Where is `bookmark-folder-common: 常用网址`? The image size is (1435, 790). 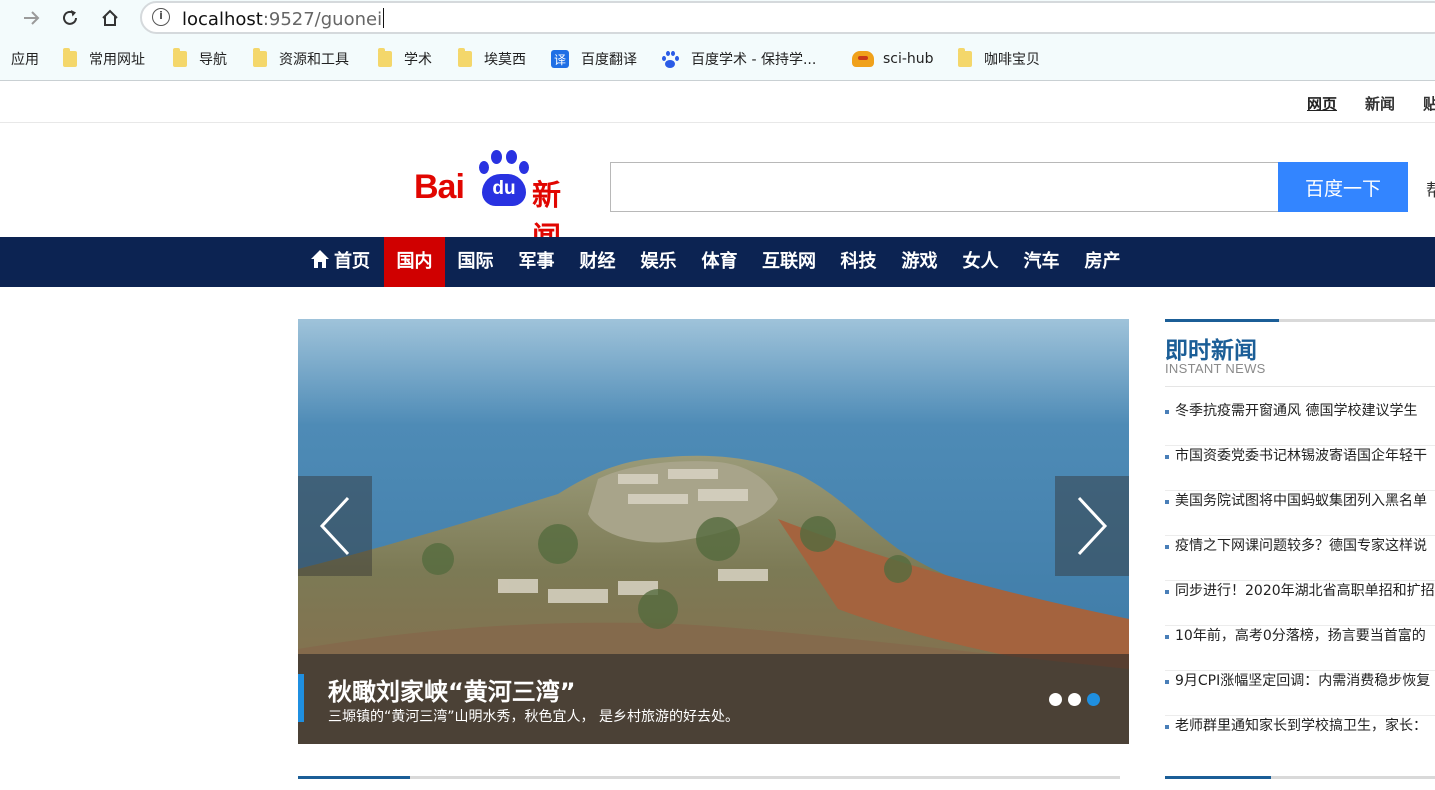 bookmark-folder-common: 常用网址 is located at coordinates (104, 59).